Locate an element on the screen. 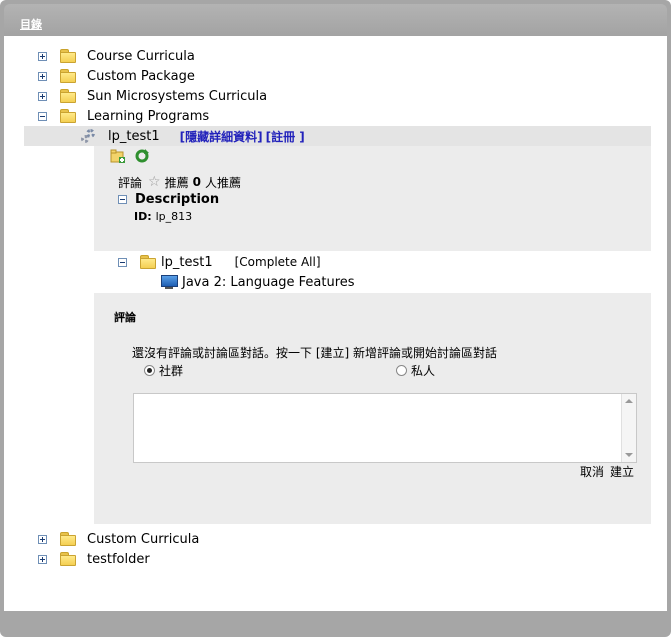 The image size is (671, 637). cancel-button: 取消 is located at coordinates (592, 471).